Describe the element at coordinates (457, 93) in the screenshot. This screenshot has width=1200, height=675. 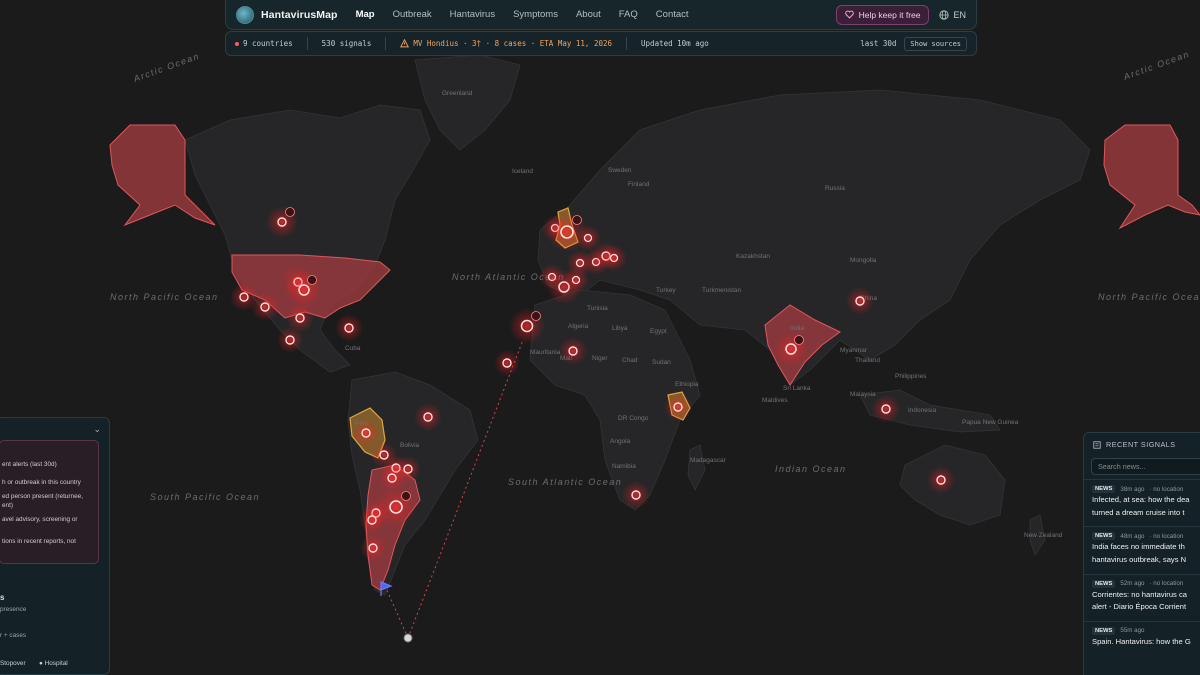
I see `place-label: Greenland` at that location.